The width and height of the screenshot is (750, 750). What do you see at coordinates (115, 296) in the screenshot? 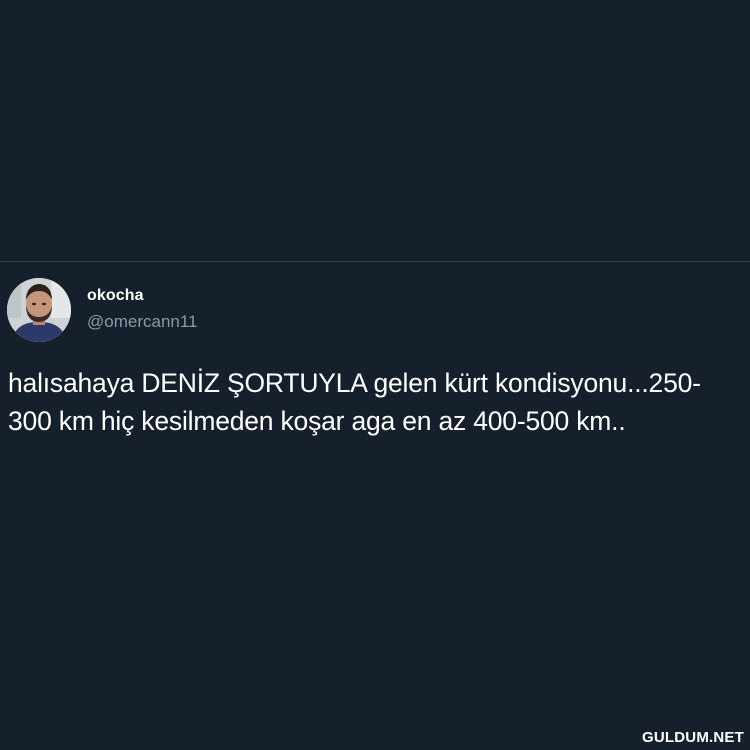
I see `display-name: okocha` at bounding box center [115, 296].